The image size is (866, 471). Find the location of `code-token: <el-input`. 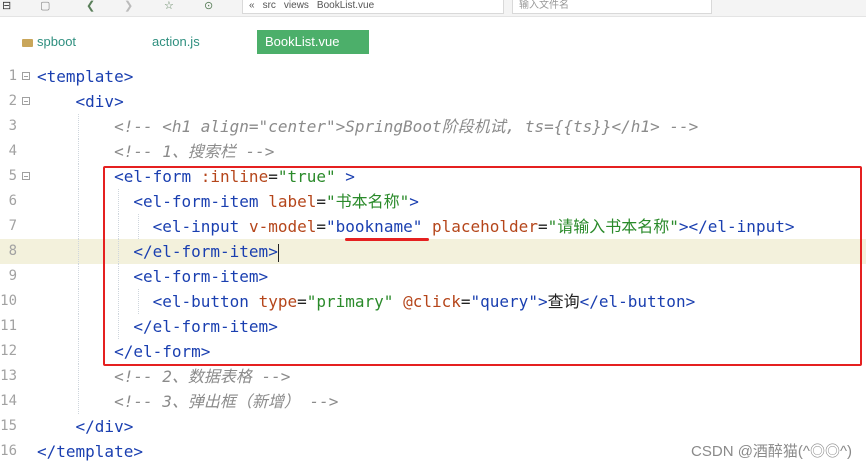

code-token: <el-input is located at coordinates (196, 226).